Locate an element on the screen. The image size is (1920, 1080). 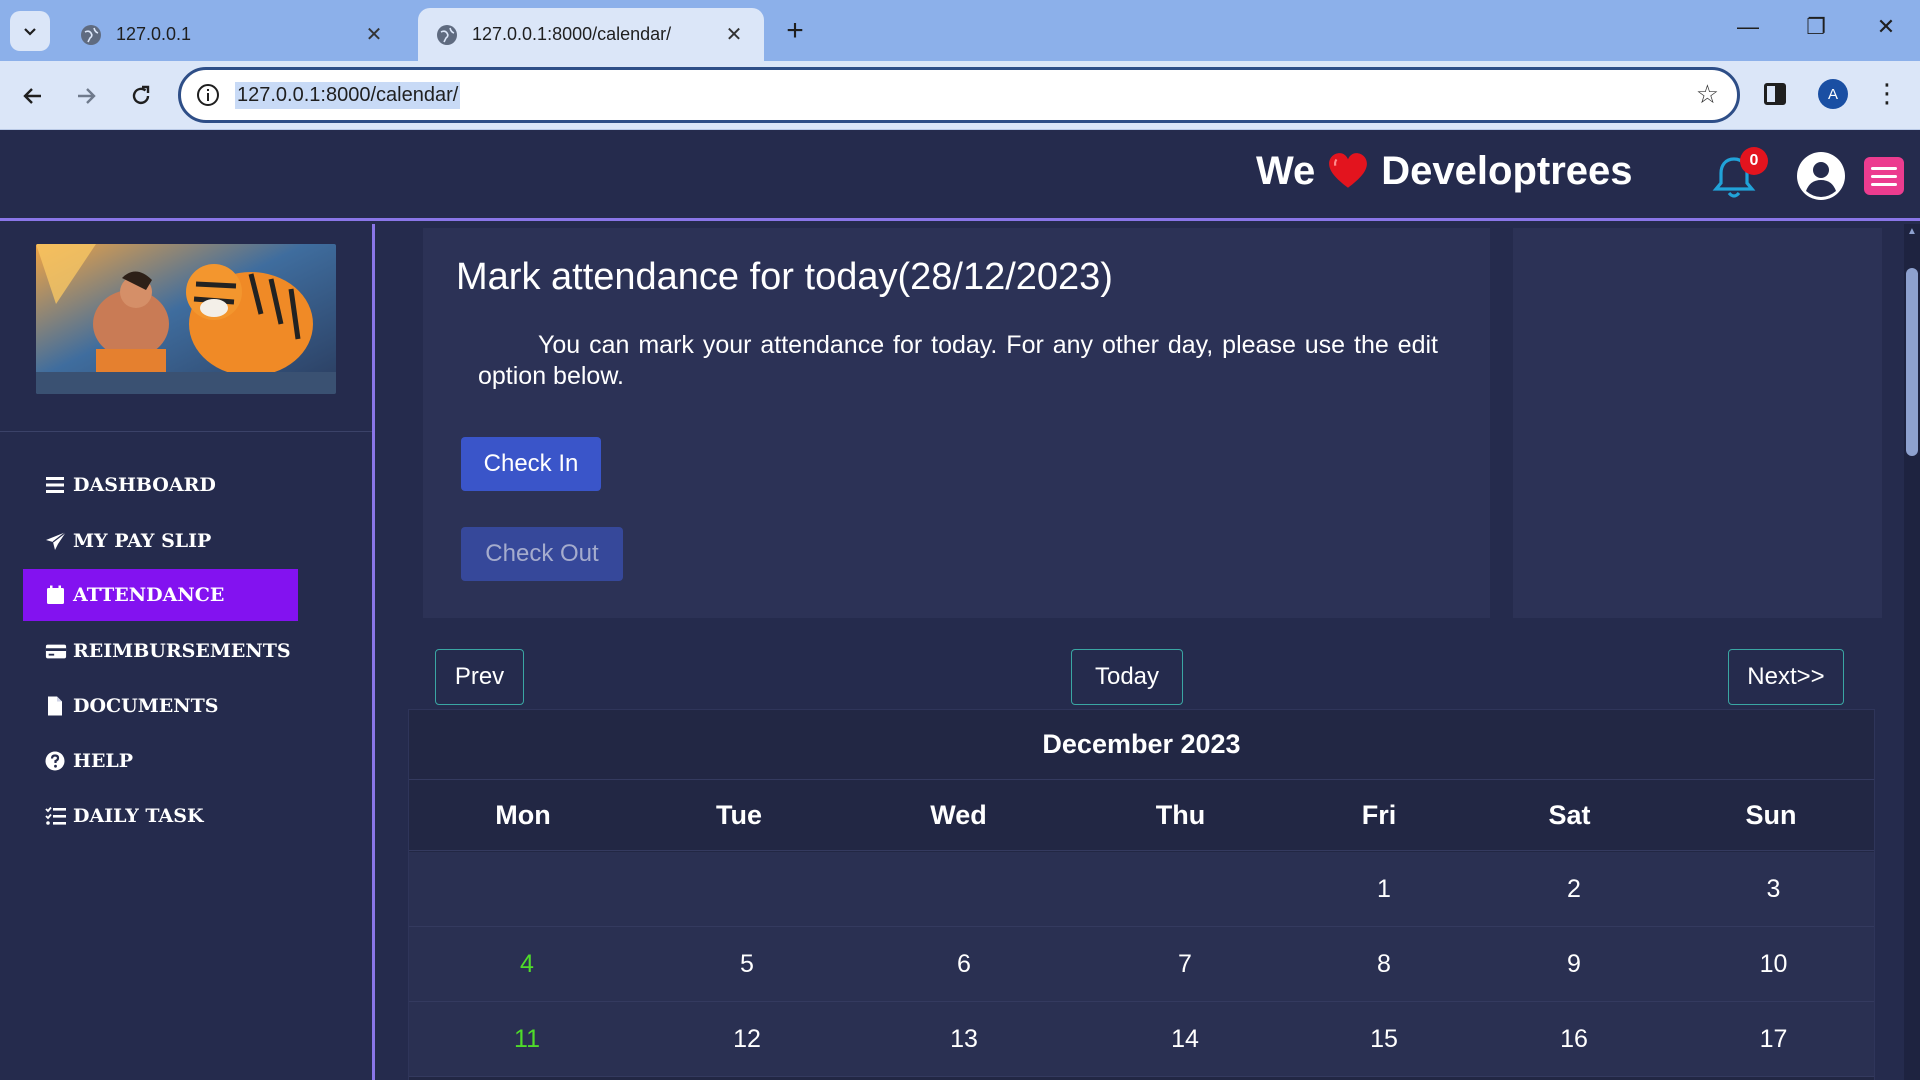
sidebar-item-dashboard: DASHBOARD is located at coordinates (160, 485).